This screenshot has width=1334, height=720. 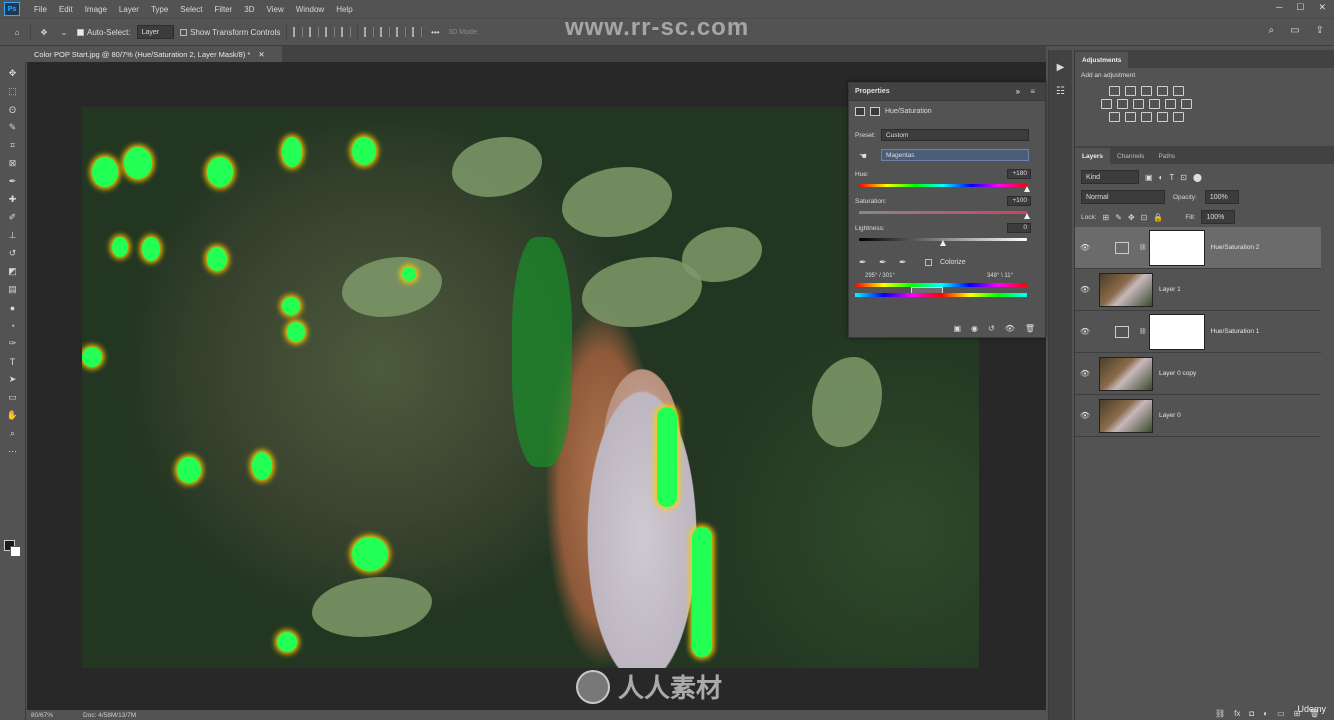 What do you see at coordinates (330, 32) in the screenshot?
I see `align-right-icon` at bounding box center [330, 32].